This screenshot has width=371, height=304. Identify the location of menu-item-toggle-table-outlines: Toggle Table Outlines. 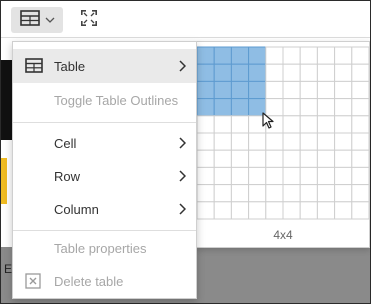
(104, 100).